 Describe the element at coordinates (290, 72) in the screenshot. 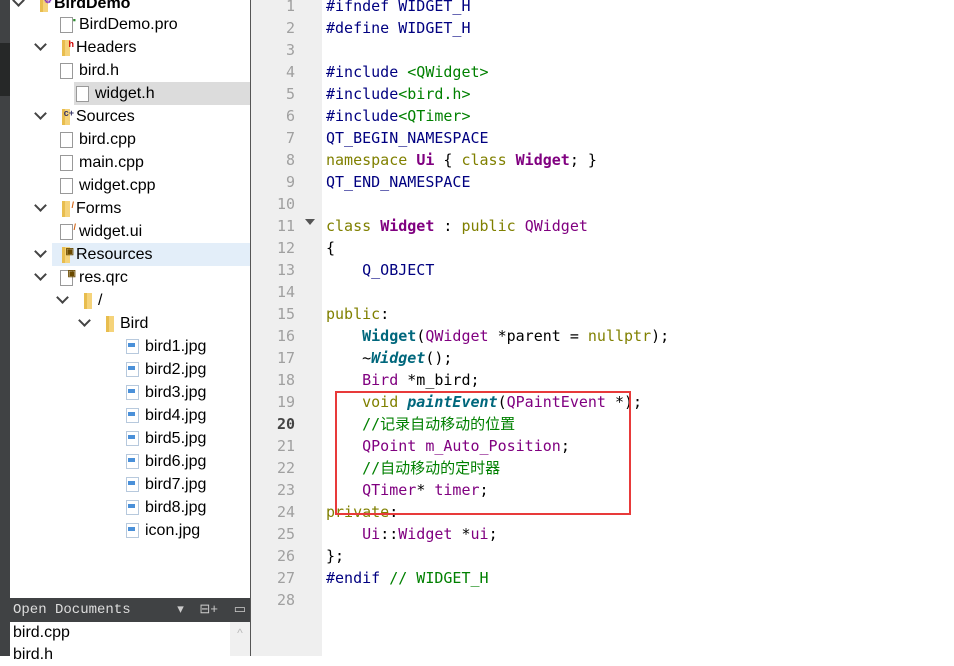

I see `line-number: 4` at that location.